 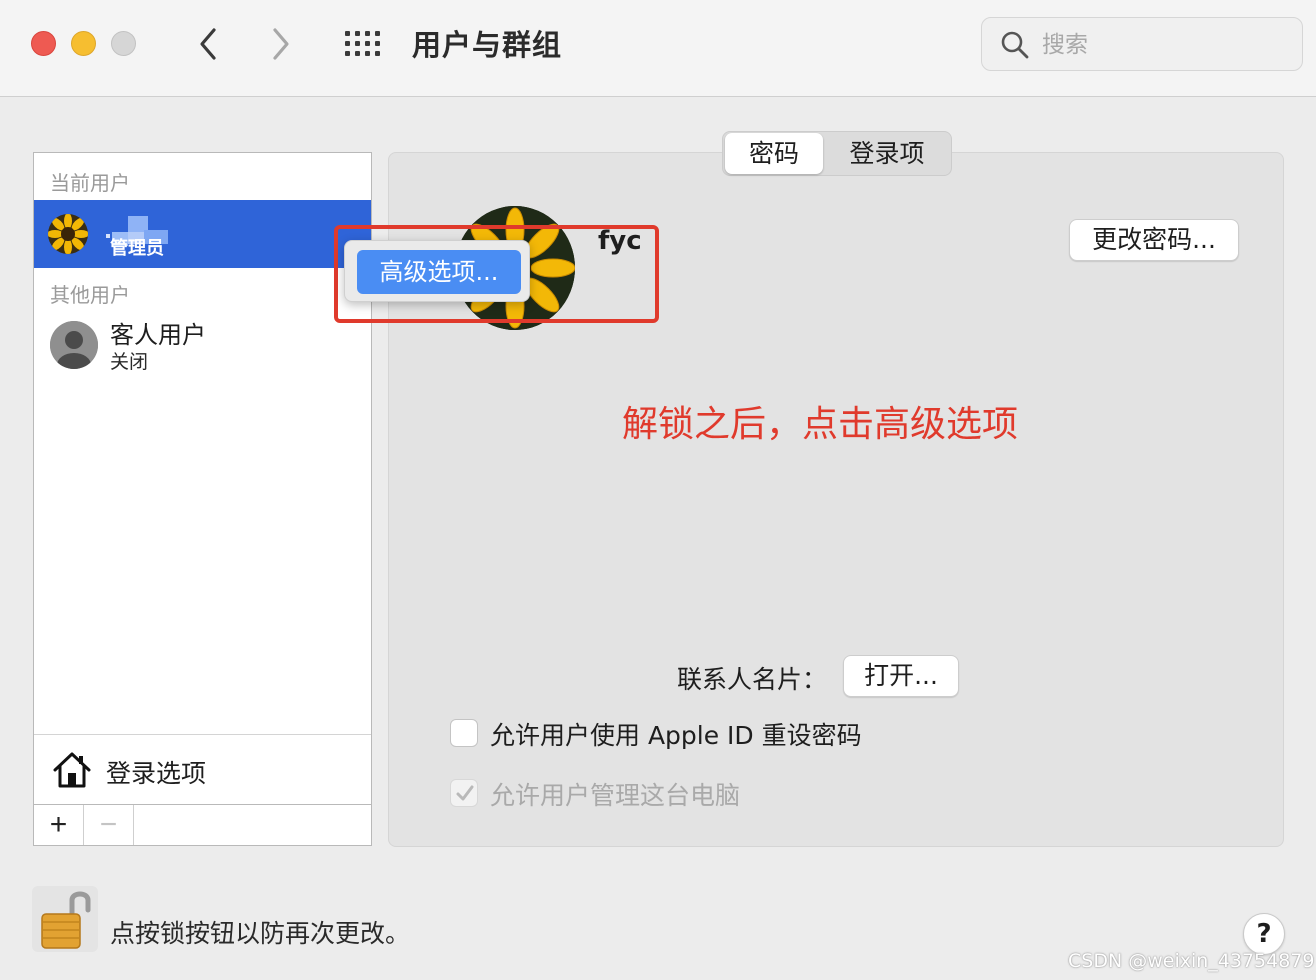 I want to click on annotation-text: 解锁之后，点击高级选项, so click(x=820, y=424).